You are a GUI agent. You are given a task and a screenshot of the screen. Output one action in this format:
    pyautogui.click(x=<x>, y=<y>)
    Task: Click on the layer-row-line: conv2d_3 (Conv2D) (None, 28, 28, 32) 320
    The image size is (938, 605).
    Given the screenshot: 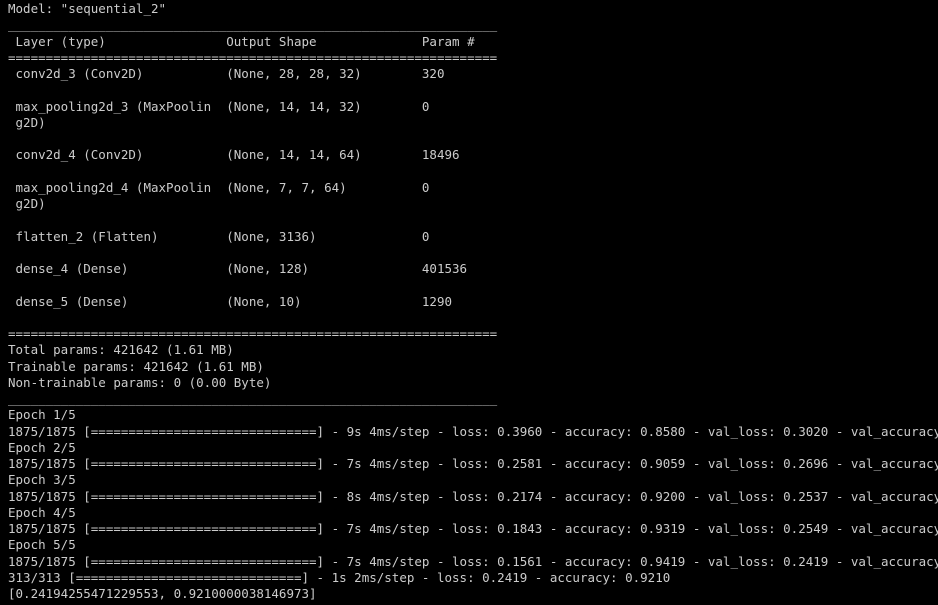 What is the action you would take?
    pyautogui.click(x=253, y=73)
    